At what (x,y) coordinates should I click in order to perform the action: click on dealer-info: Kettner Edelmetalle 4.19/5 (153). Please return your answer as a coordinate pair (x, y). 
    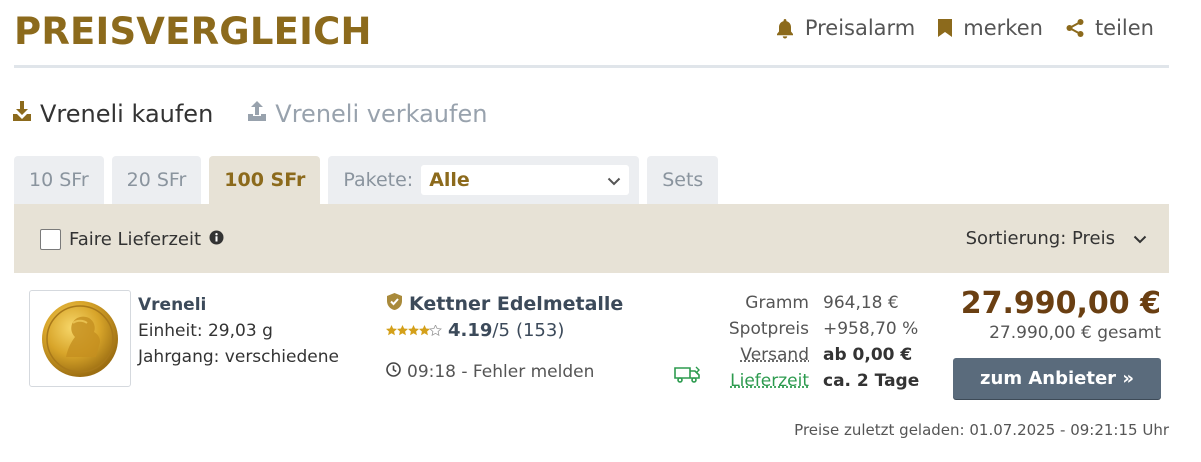
    Looking at the image, I should click on (504, 316).